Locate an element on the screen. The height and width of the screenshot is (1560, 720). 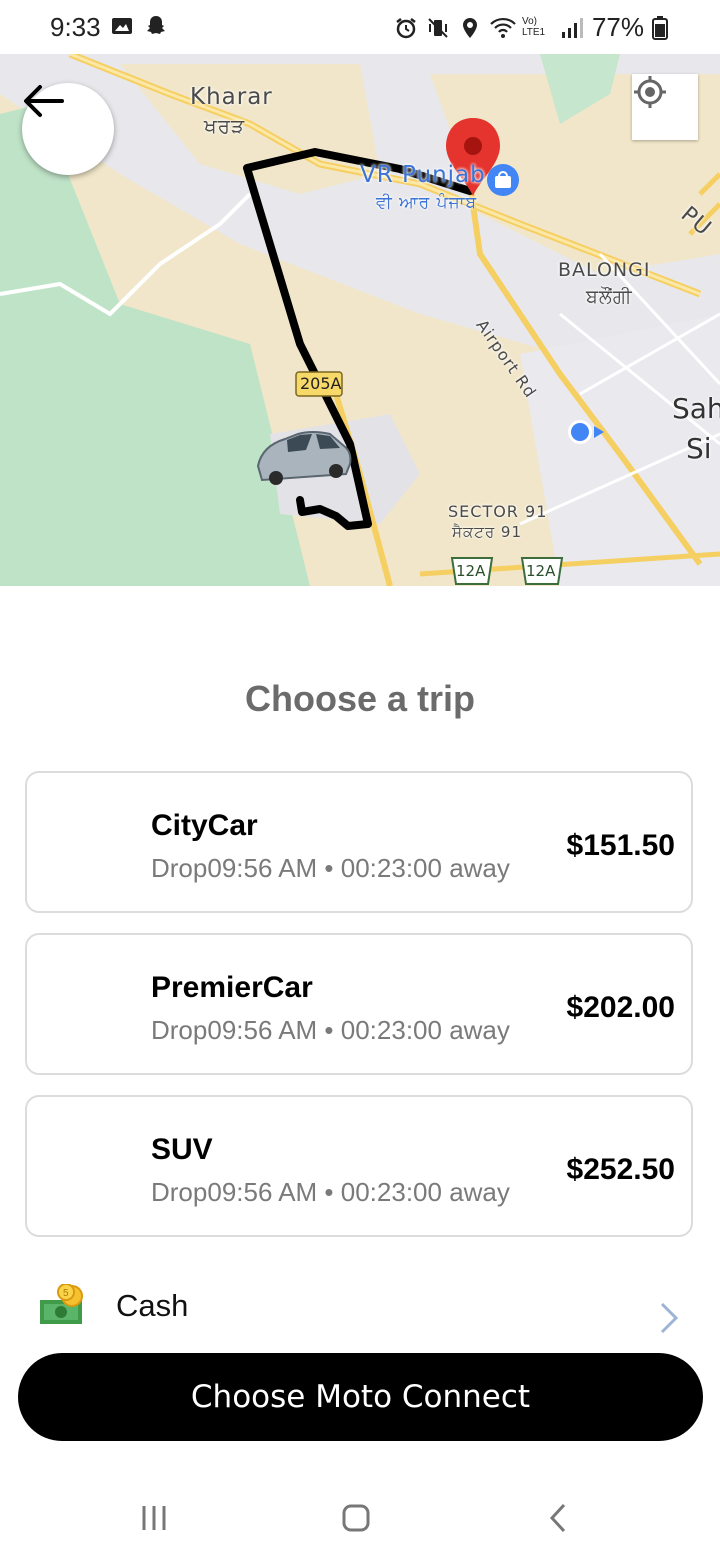
status-left-icons is located at coordinates (139, 26).